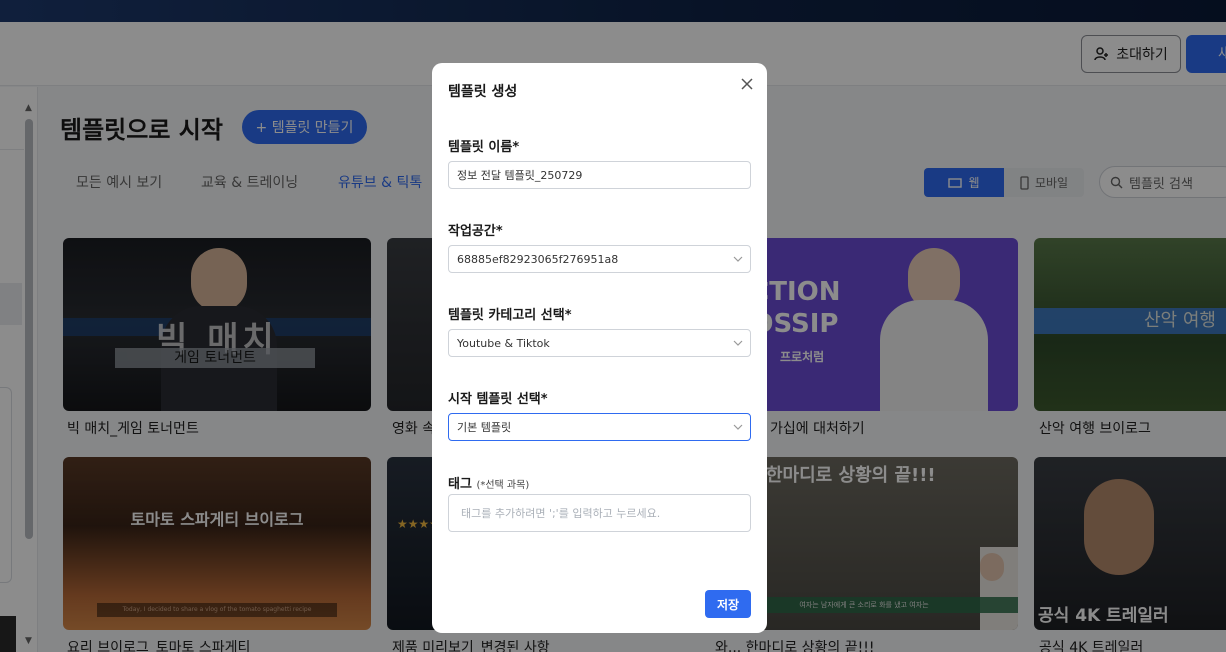 The height and width of the screenshot is (652, 1226). I want to click on close-icon, so click(747, 84).